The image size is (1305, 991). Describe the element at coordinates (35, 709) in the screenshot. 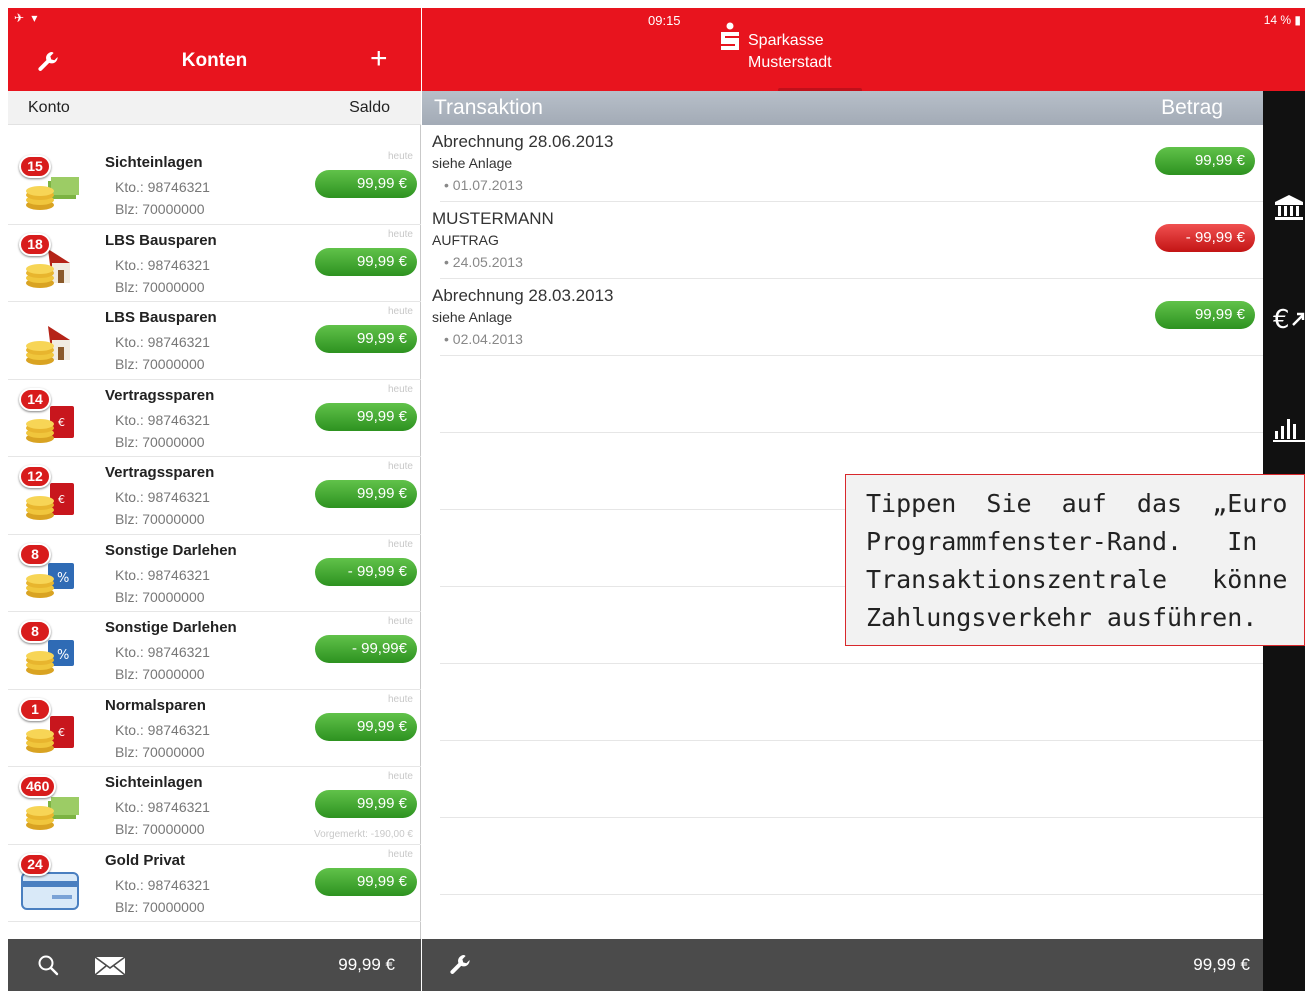

I see `notification-badge: 1` at that location.